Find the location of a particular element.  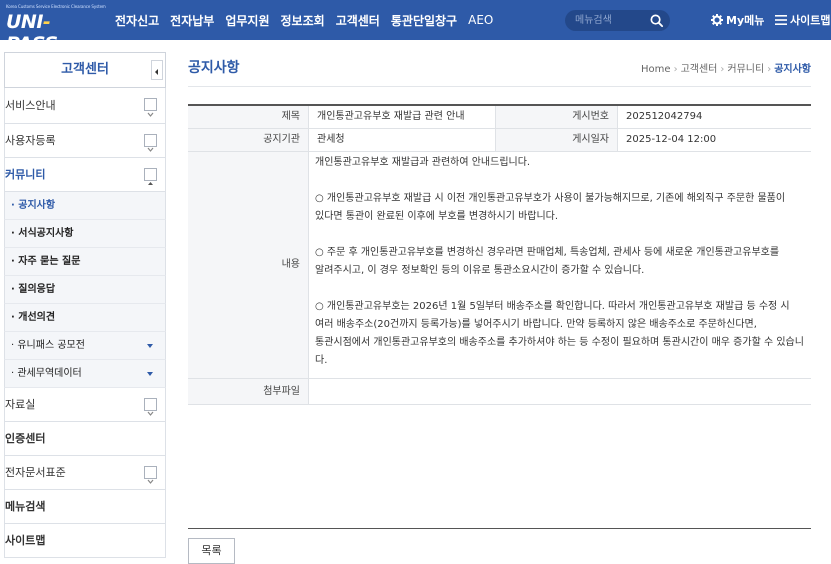

sidebar-title-text: 고객센터 is located at coordinates (85, 69).